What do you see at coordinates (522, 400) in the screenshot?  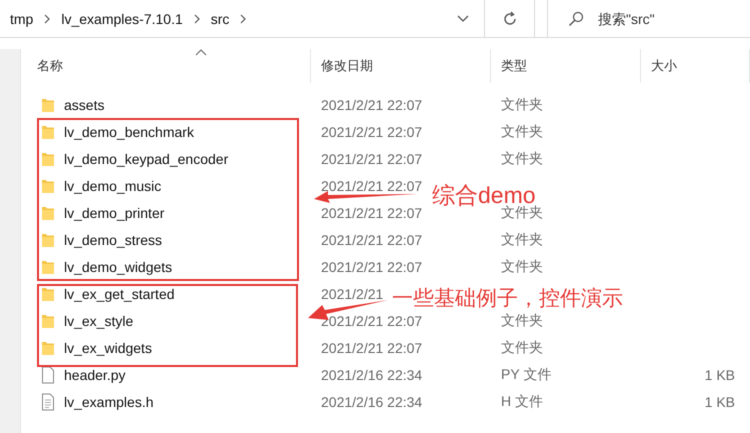 I see `file-type: H 文件` at bounding box center [522, 400].